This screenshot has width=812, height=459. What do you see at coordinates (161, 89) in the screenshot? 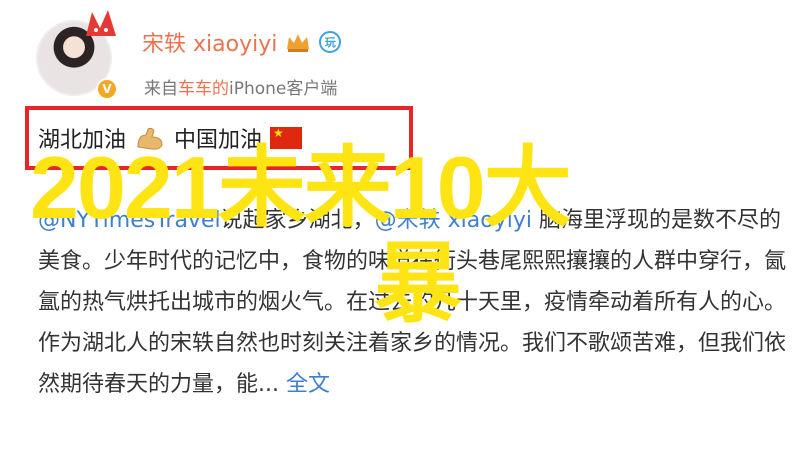
I see `source-prefix: 来自` at bounding box center [161, 89].